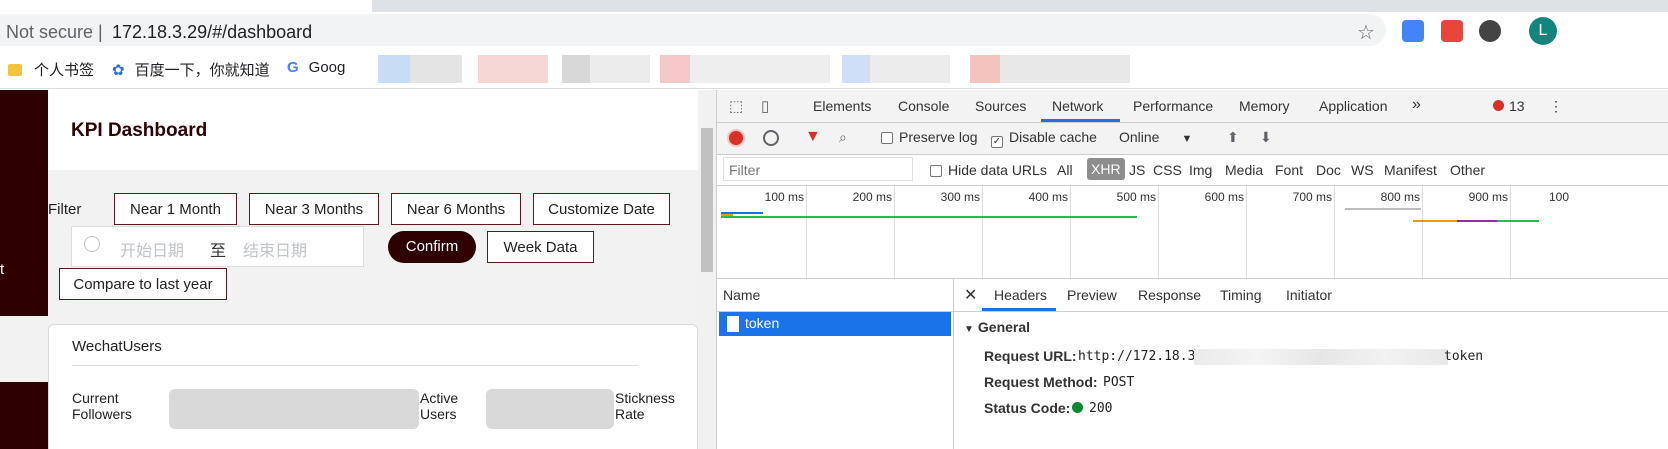 The height and width of the screenshot is (449, 1668). I want to click on filter-type-all: All, so click(1065, 170).